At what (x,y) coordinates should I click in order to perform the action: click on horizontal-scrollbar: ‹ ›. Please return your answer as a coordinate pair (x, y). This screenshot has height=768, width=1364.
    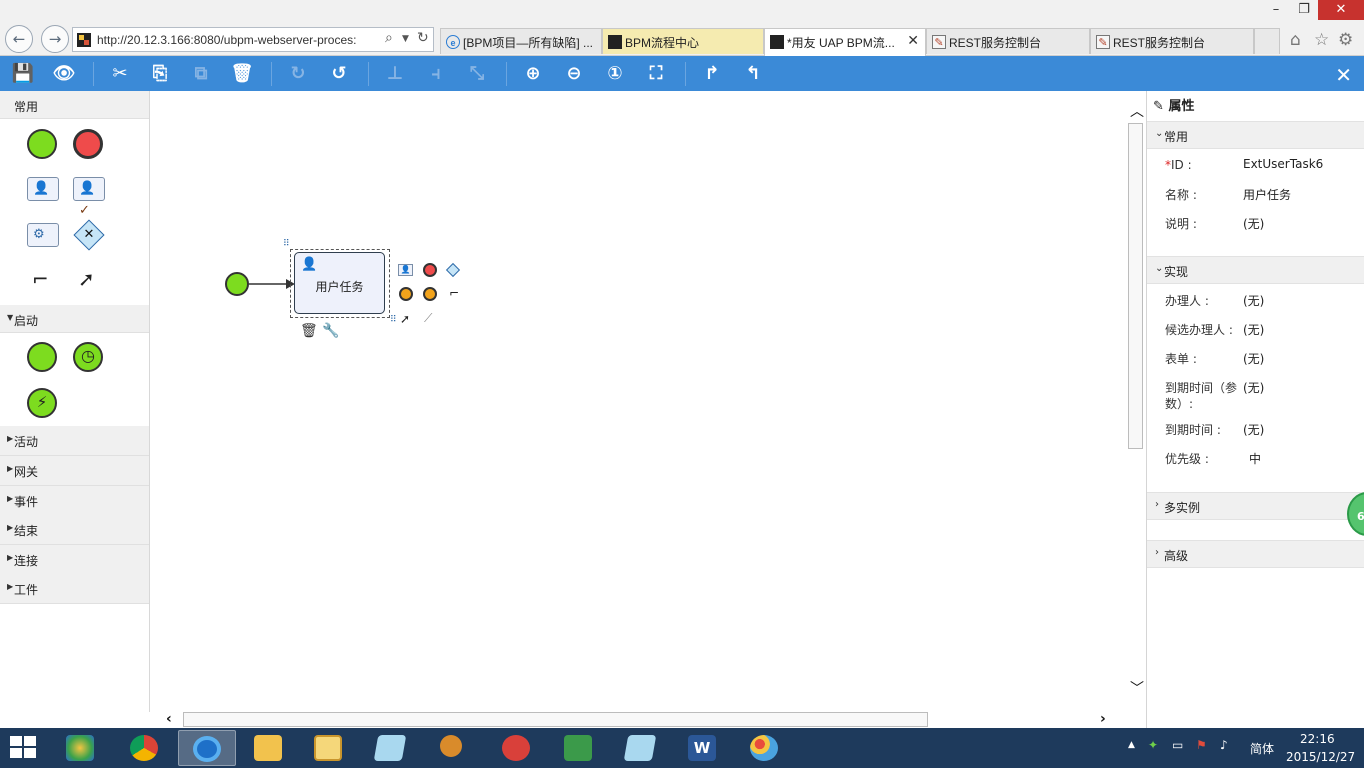
    Looking at the image, I should click on (638, 719).